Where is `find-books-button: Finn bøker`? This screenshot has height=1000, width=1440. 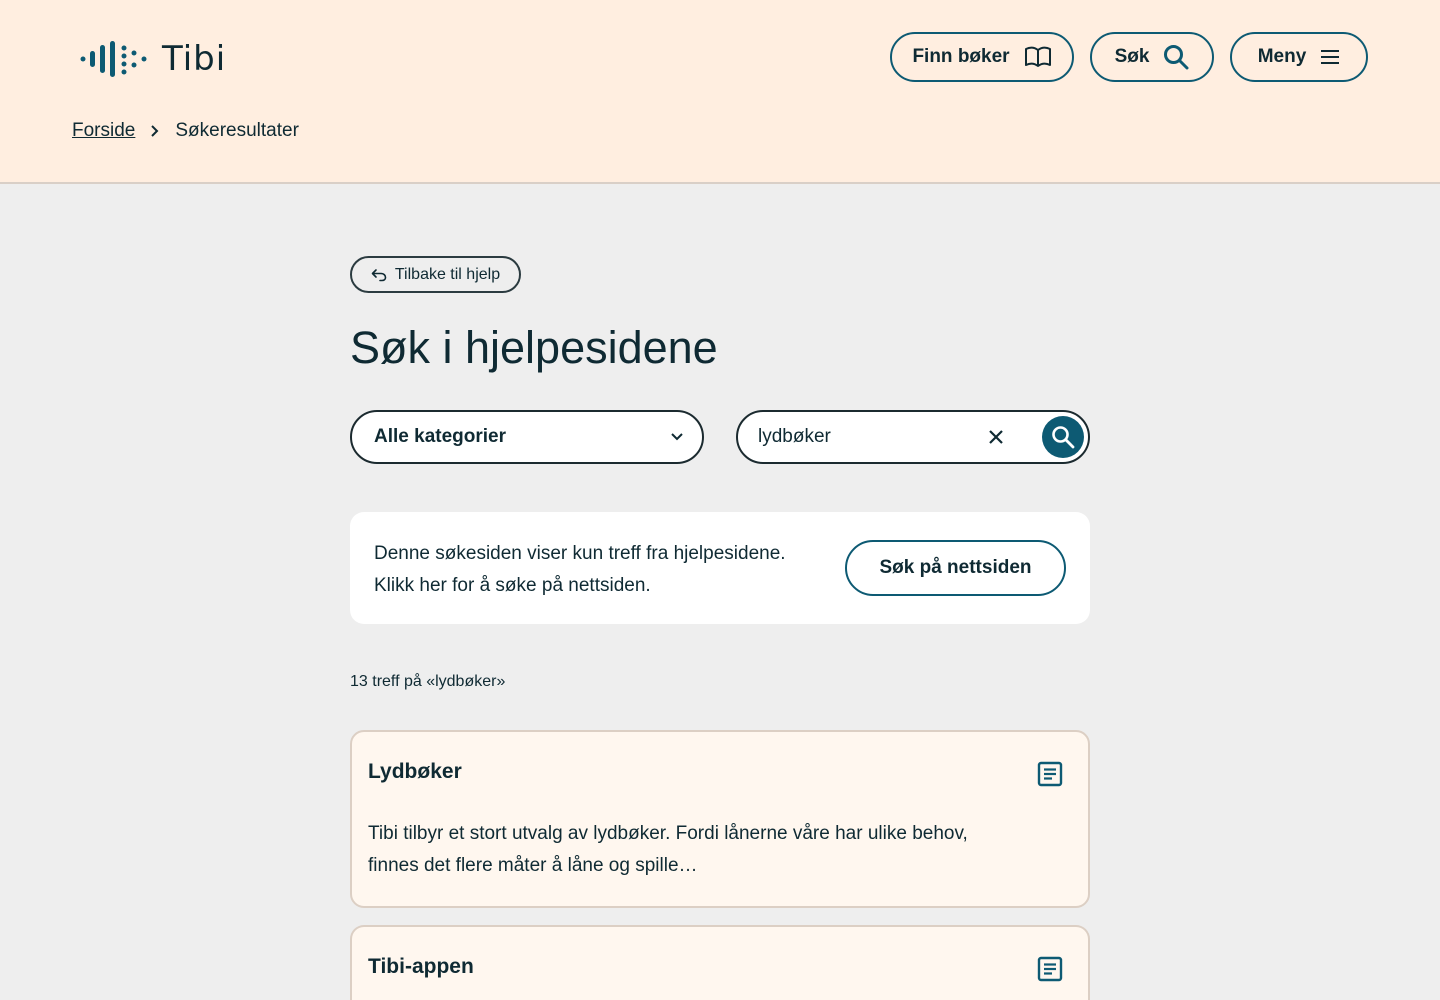
find-books-button: Finn bøker is located at coordinates (982, 57).